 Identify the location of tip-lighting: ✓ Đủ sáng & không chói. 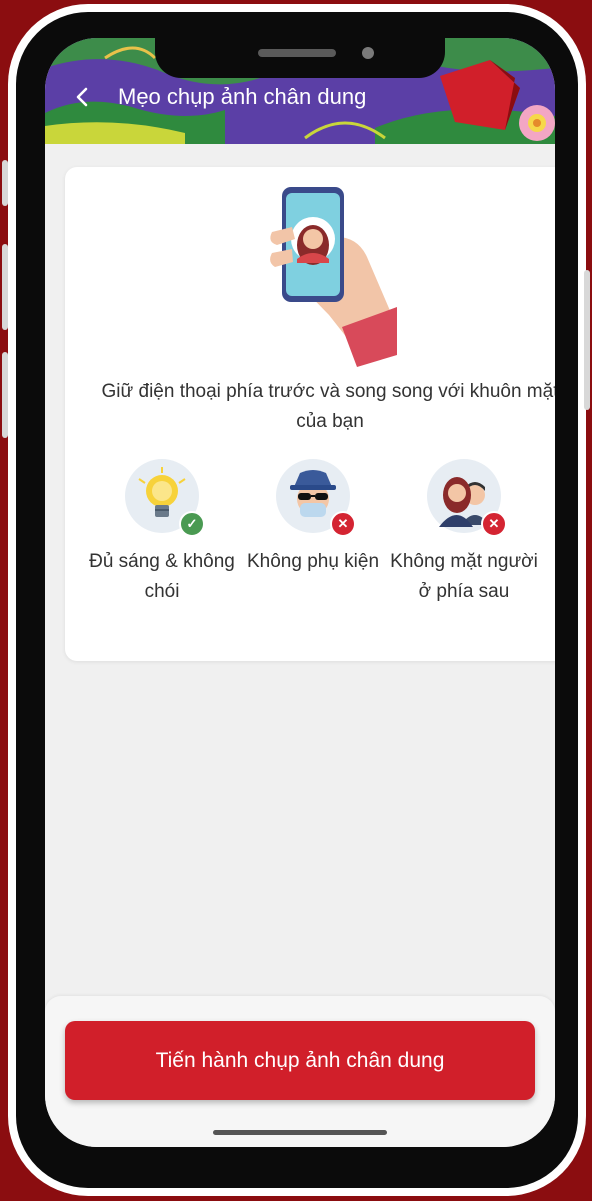
(162, 533).